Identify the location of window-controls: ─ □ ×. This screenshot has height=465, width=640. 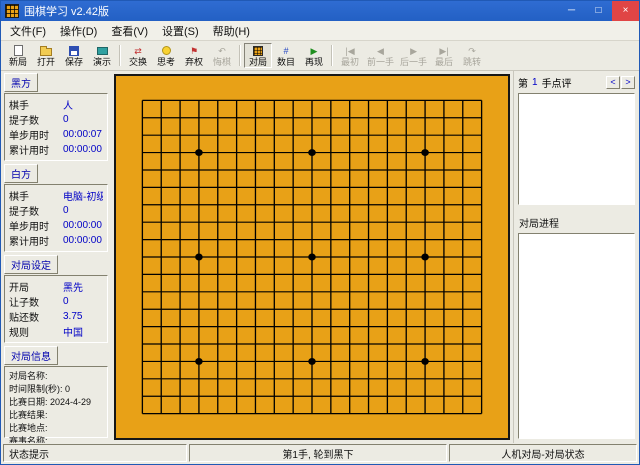
(598, 11).